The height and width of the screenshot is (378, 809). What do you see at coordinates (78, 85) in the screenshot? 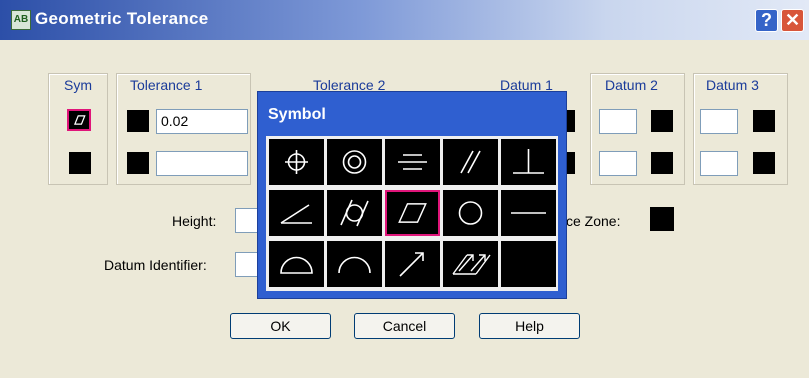
I see `sym-label: Sym` at bounding box center [78, 85].